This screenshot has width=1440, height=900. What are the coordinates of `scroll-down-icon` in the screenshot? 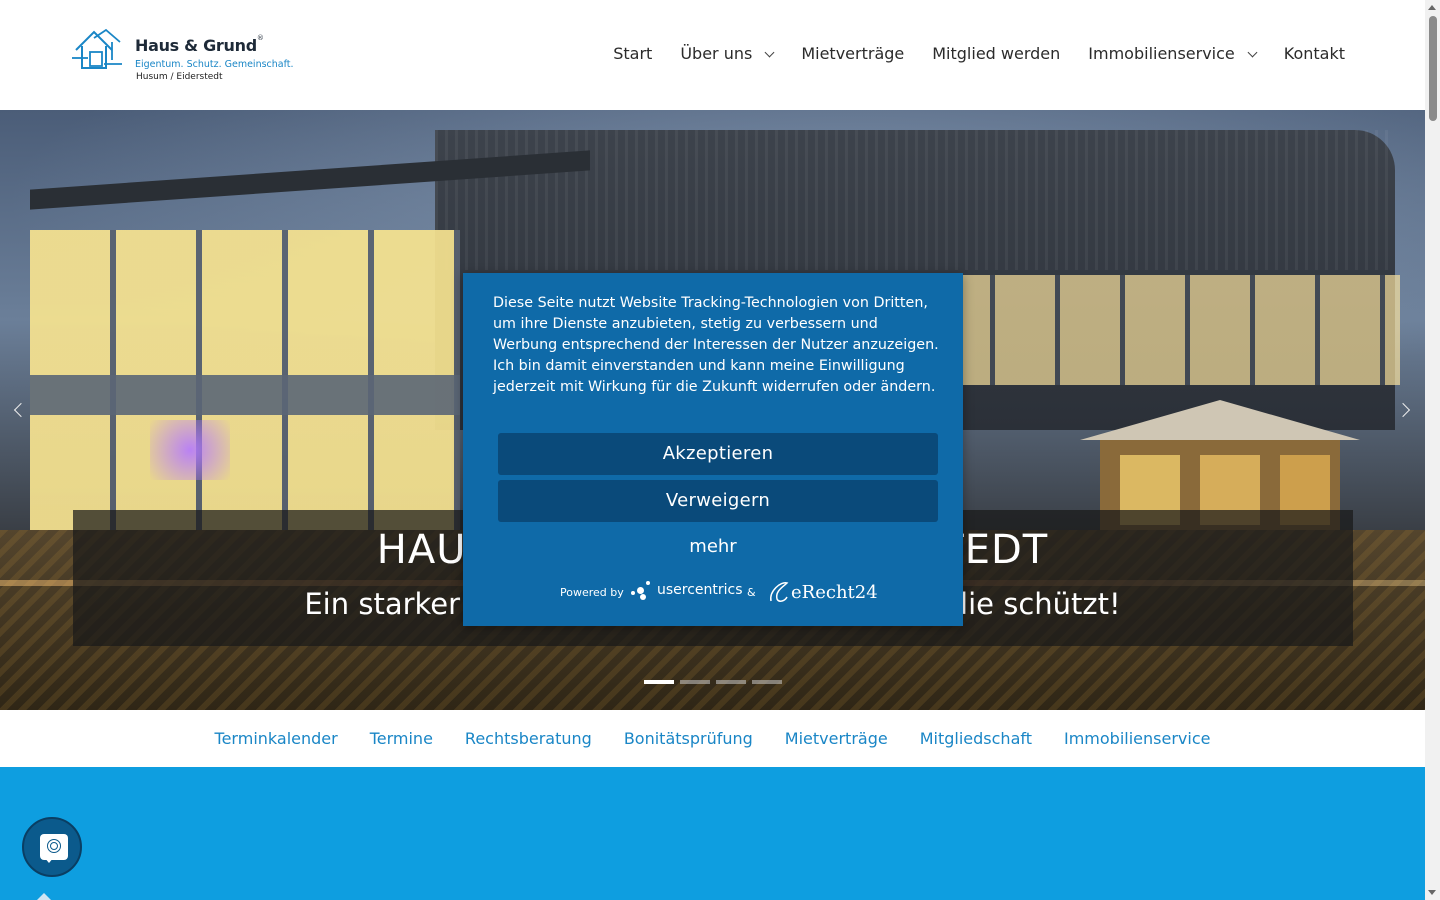 It's located at (1432, 892).